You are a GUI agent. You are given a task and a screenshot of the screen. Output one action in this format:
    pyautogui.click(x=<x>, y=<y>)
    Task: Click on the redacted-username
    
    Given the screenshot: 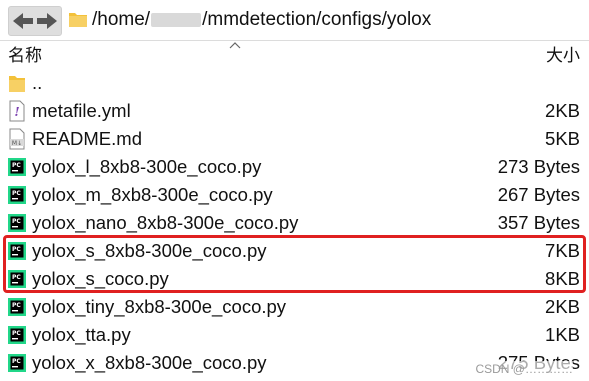 What is the action you would take?
    pyautogui.click(x=176, y=19)
    